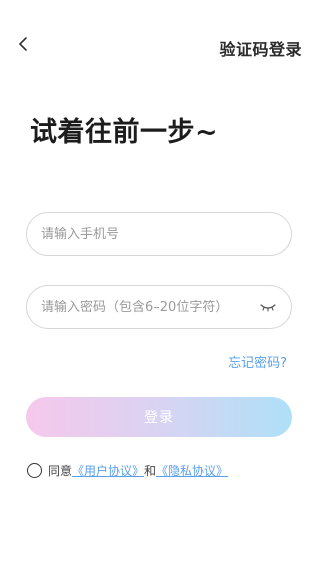 The width and height of the screenshot is (320, 568). What do you see at coordinates (60, 471) in the screenshot?
I see `agreement-prefix: 同意` at bounding box center [60, 471].